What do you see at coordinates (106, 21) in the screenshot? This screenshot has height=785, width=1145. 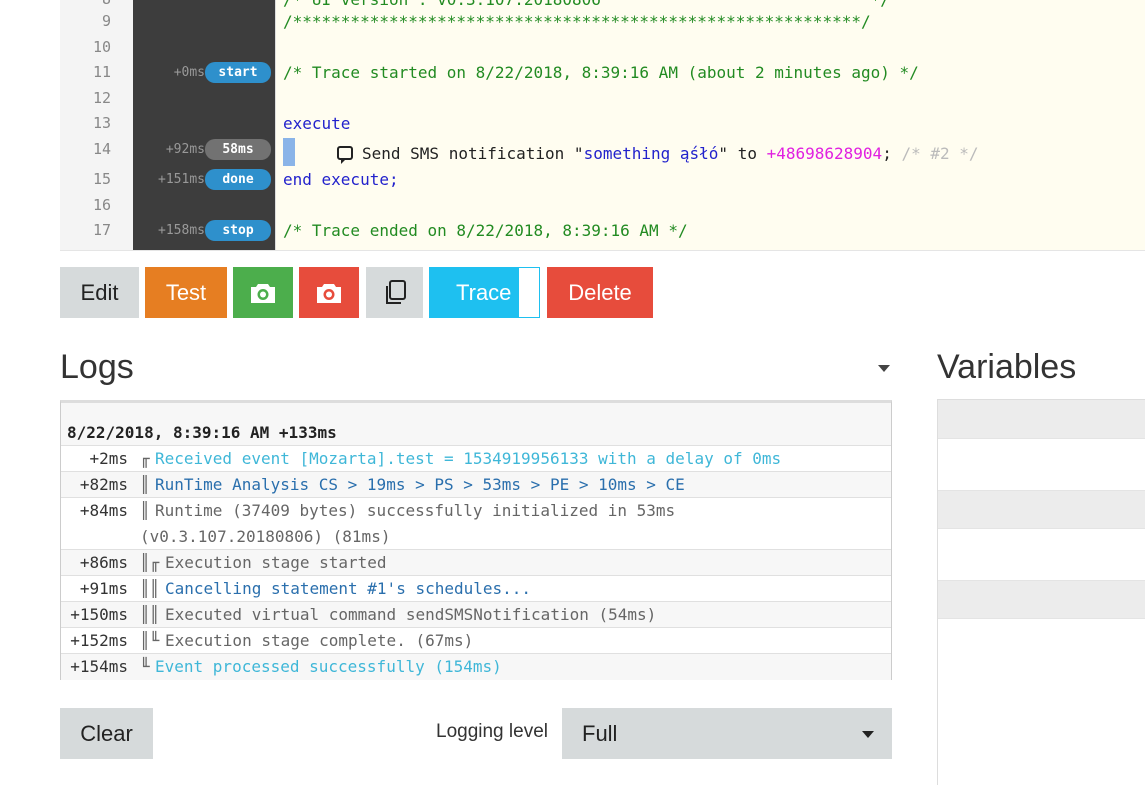 I see `line-number: 9` at bounding box center [106, 21].